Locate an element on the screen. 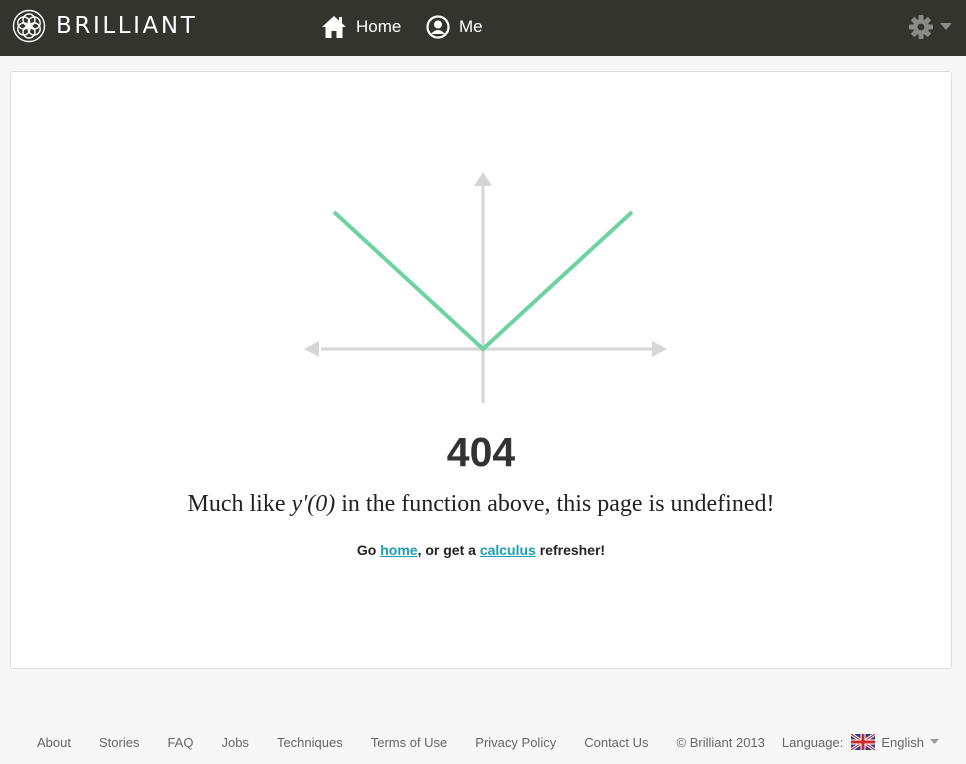 This screenshot has height=764, width=966. brilliant-logo-icon is located at coordinates (29, 26).